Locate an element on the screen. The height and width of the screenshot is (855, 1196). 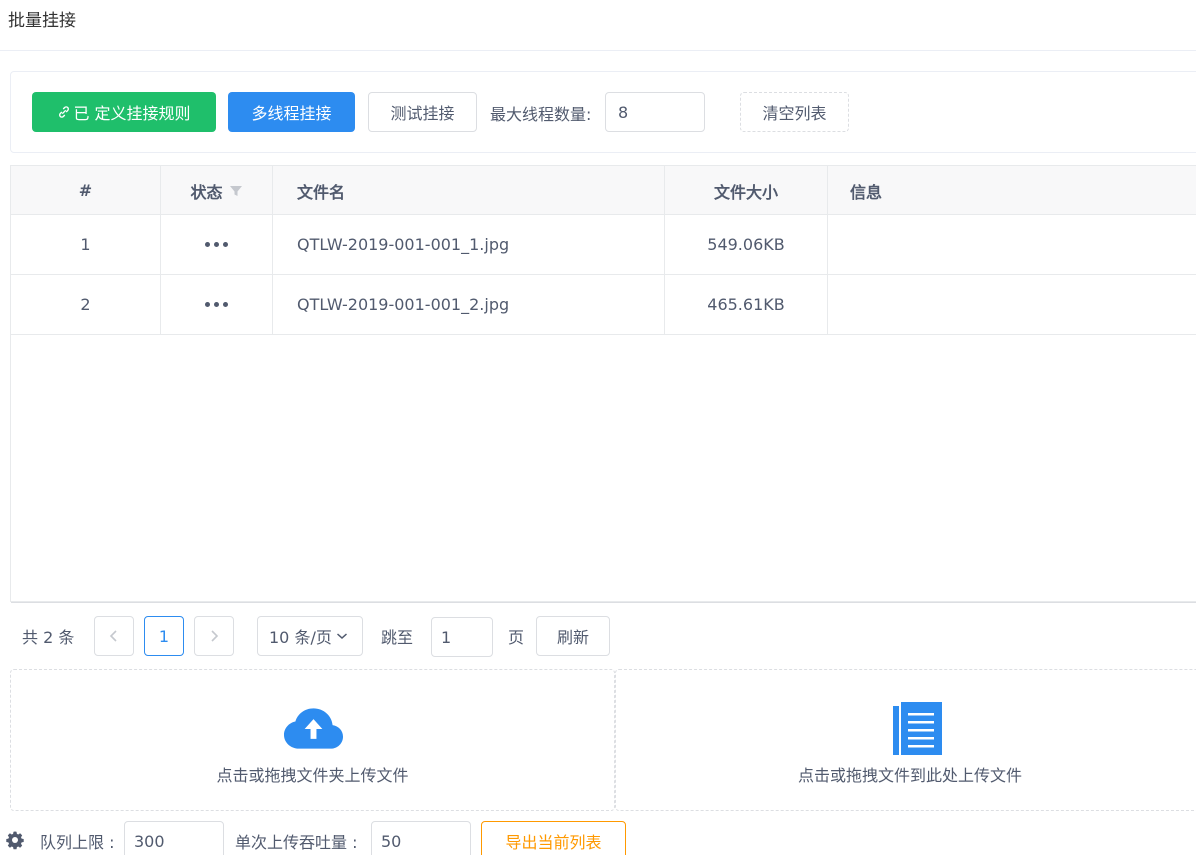
chevron-right-icon is located at coordinates (215, 636).